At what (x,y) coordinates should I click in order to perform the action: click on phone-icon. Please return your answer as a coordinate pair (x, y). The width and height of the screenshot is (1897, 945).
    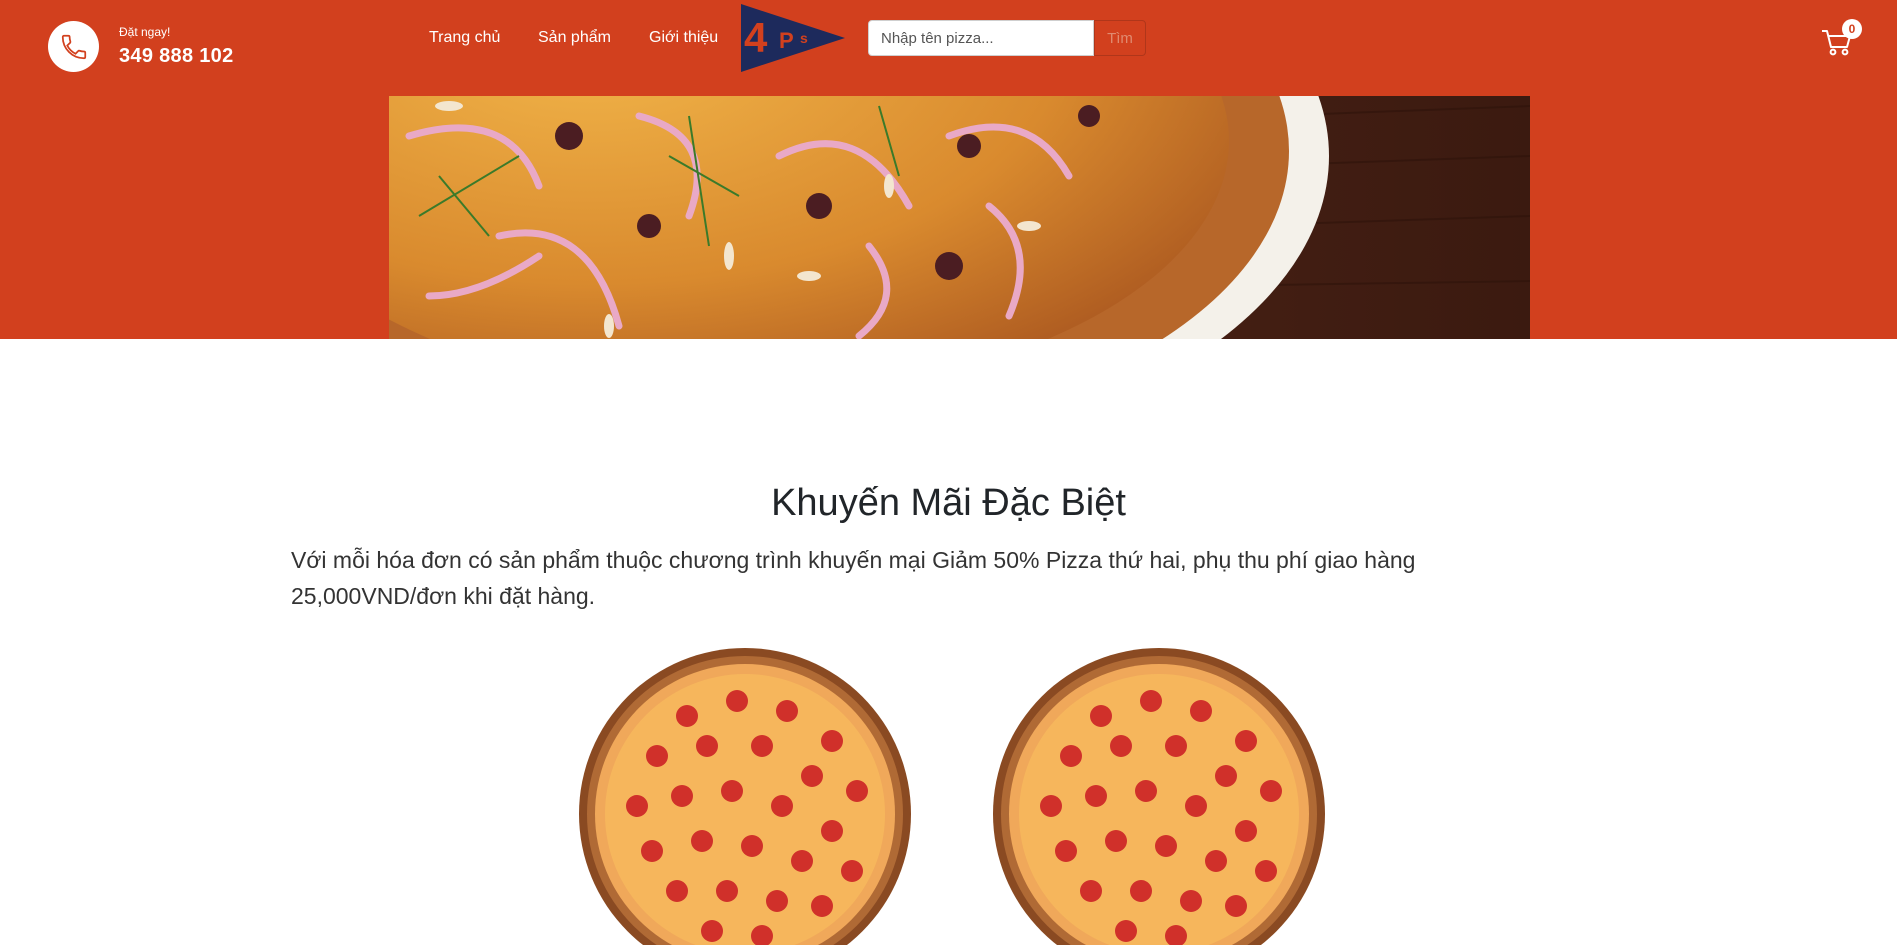
    Looking at the image, I should click on (73, 46).